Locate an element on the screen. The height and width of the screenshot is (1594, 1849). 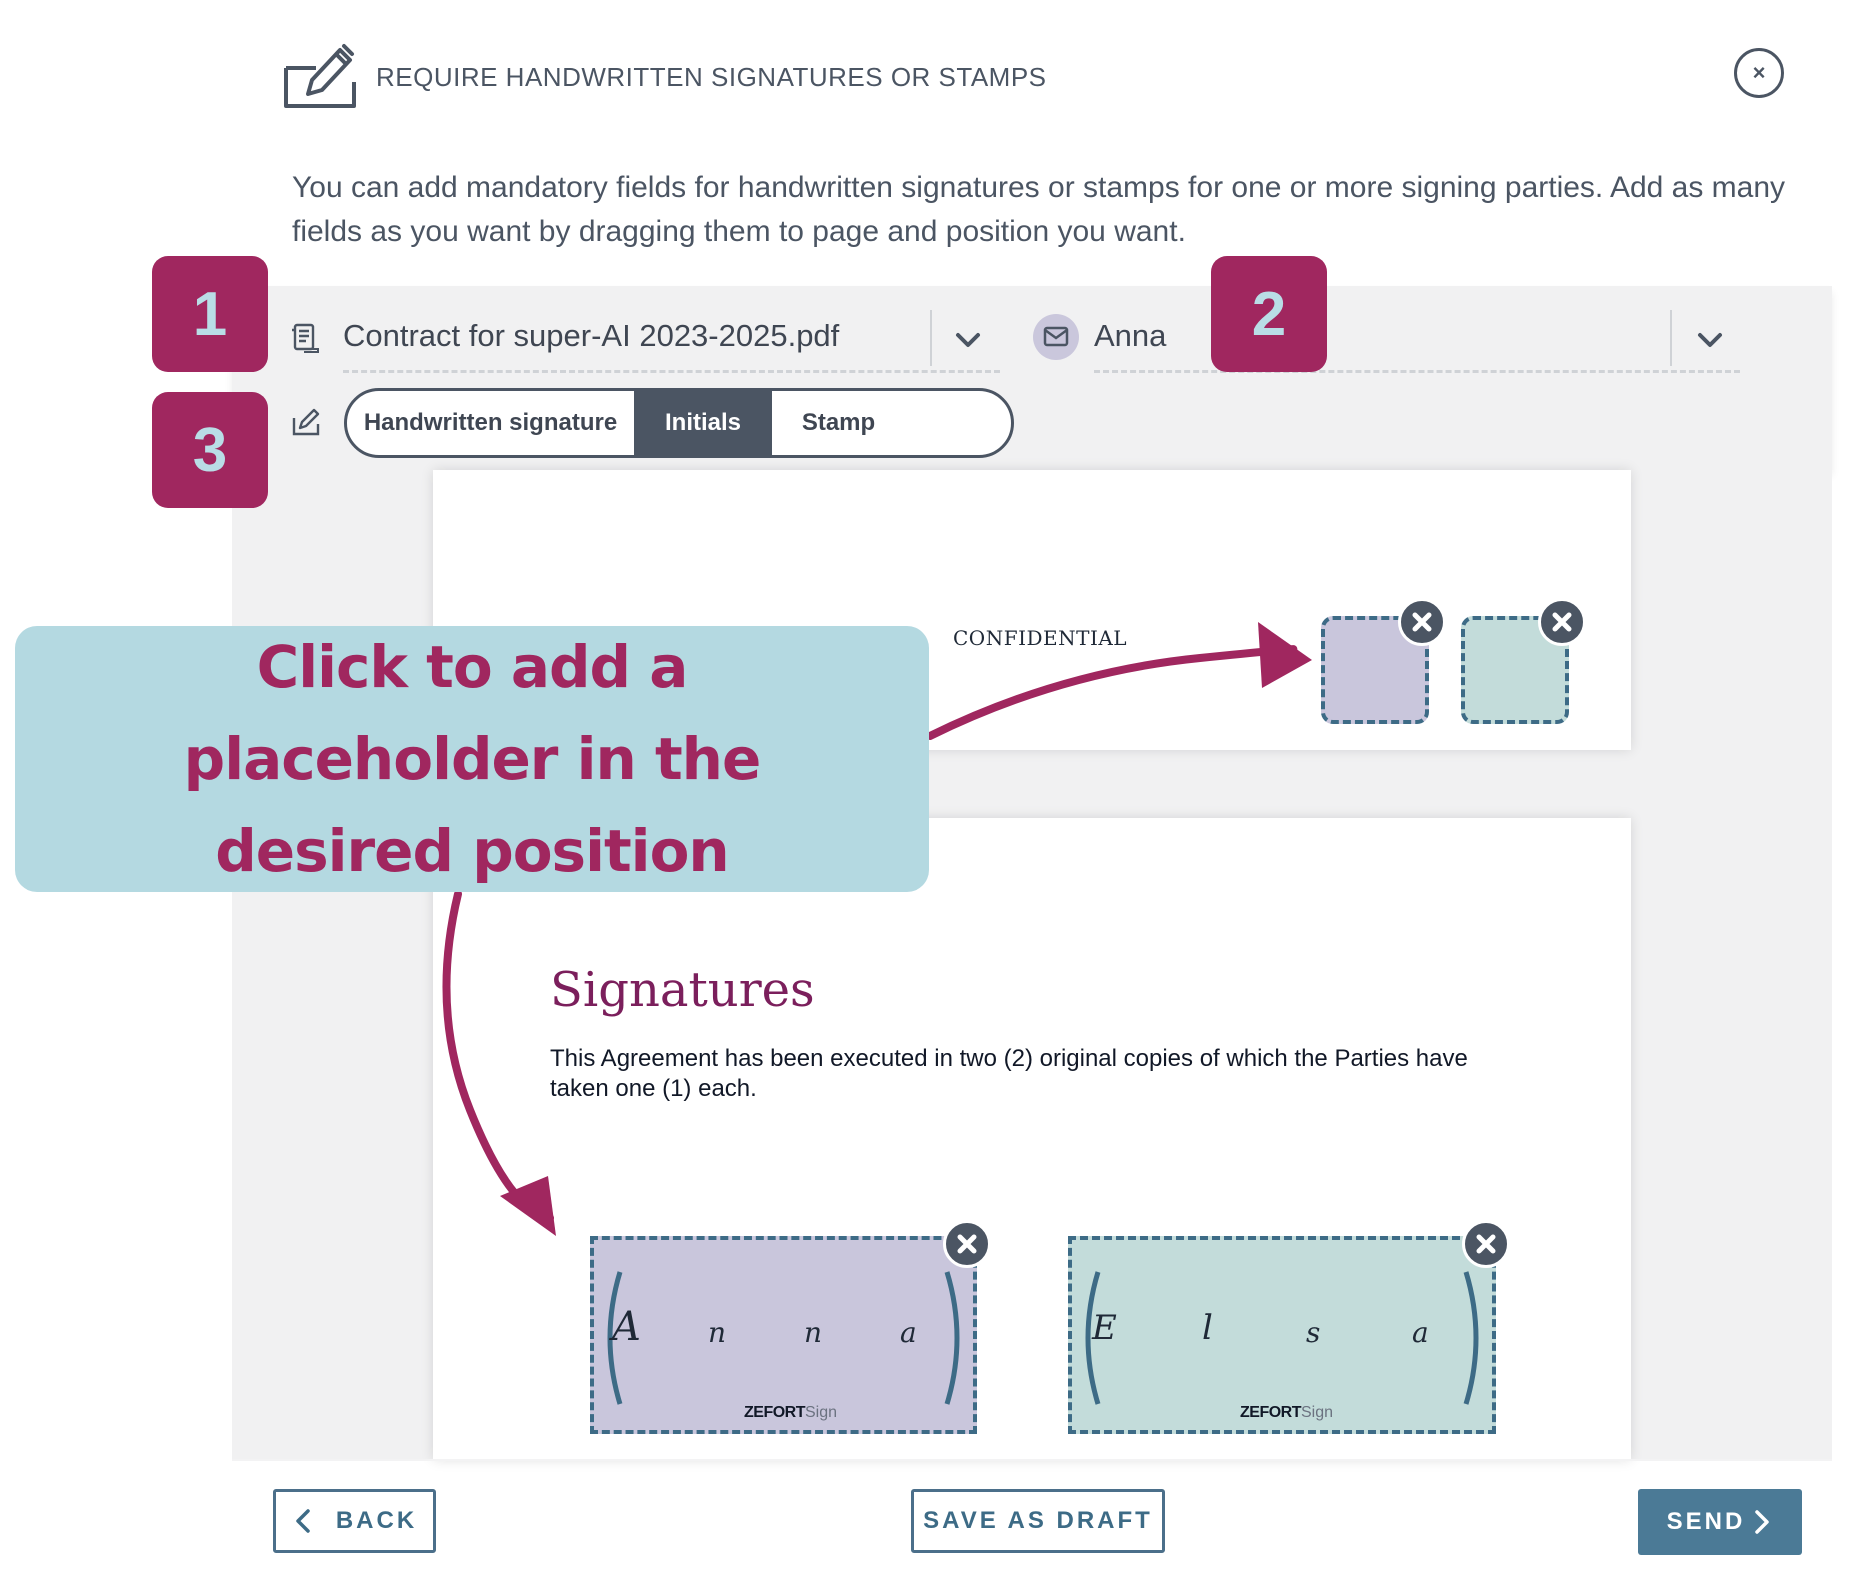
close-button: × is located at coordinates (1759, 73).